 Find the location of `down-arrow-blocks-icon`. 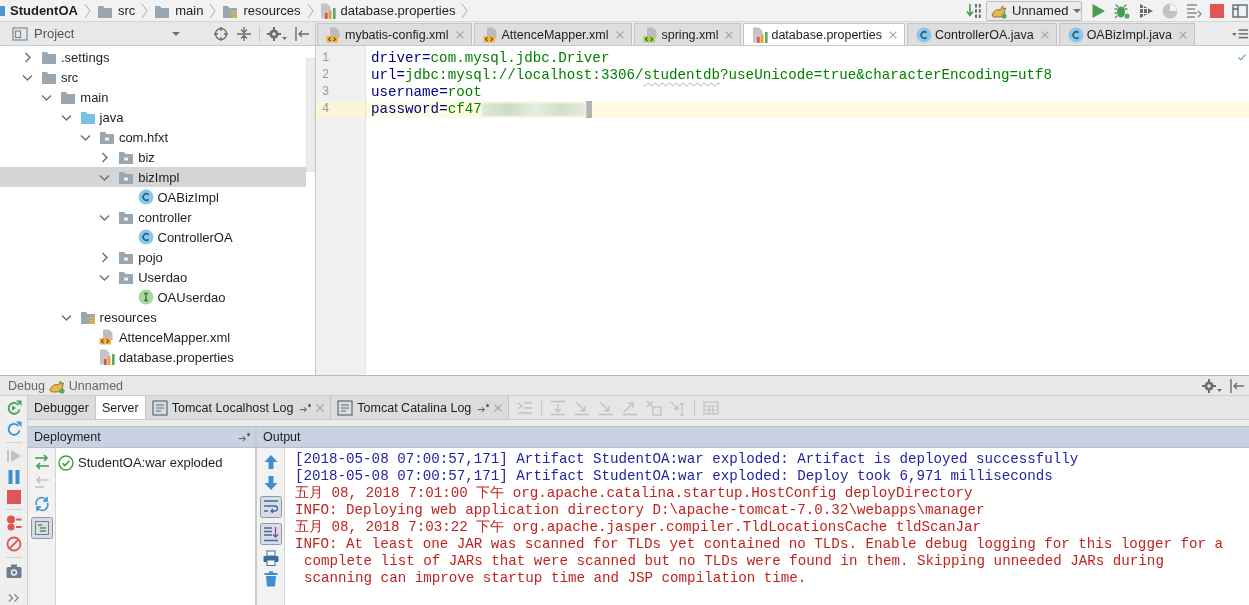

down-arrow-blocks-icon is located at coordinates (974, 10).